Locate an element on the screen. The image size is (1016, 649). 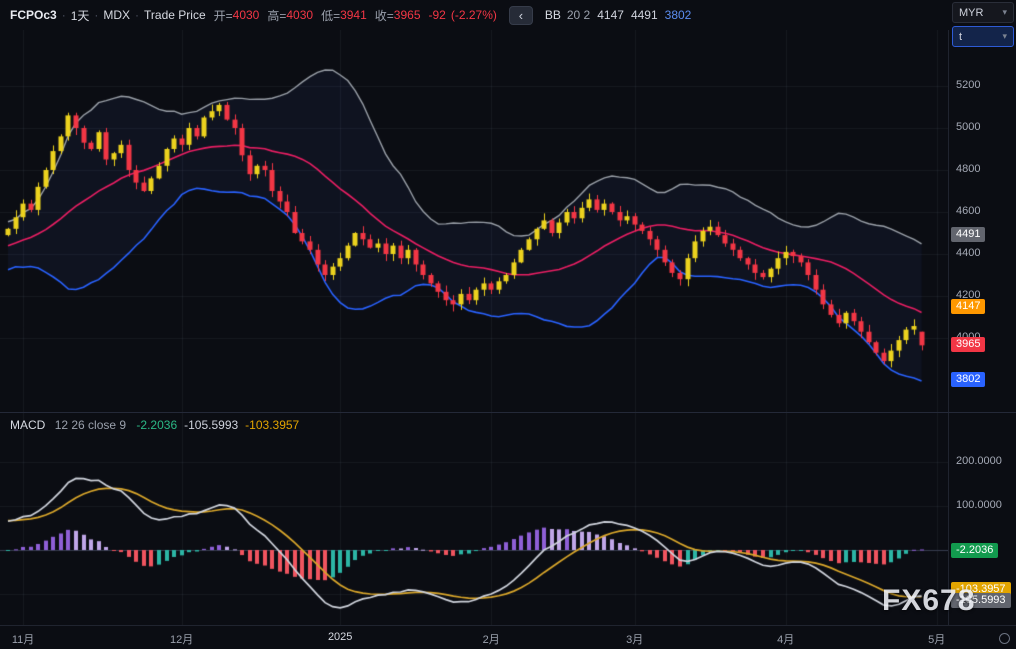
chevron-left-icon: ‹ is located at coordinates (521, 15).